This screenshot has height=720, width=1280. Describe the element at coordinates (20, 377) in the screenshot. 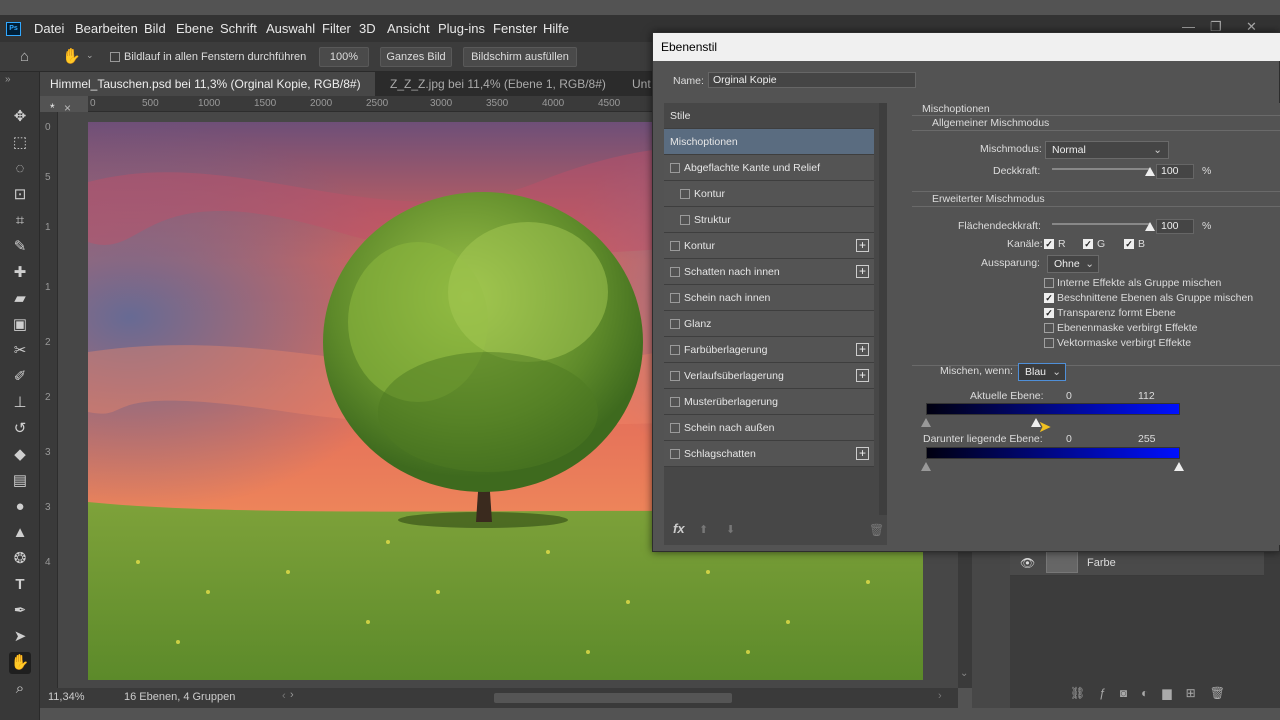

I see `brush-tool-icon: ✐` at that location.